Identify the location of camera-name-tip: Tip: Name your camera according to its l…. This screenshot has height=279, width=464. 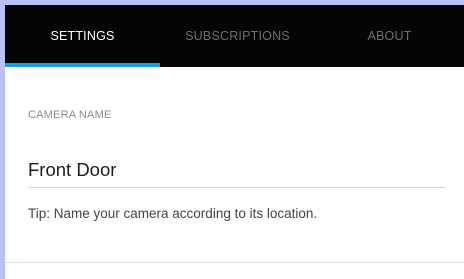
(173, 213).